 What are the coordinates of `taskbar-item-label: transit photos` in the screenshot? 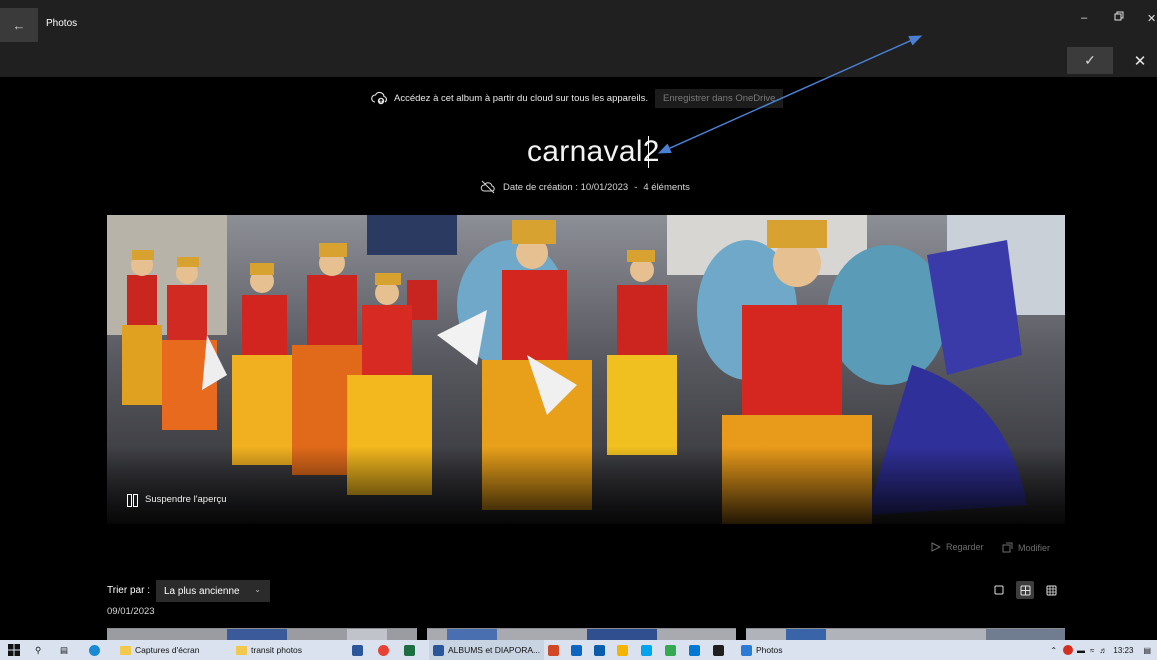 It's located at (277, 650).